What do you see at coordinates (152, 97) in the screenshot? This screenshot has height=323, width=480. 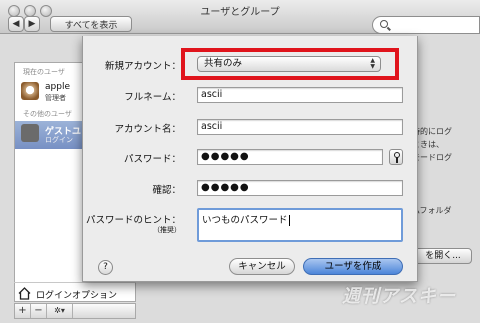 I see `full-name-label: フルネーム：` at bounding box center [152, 97].